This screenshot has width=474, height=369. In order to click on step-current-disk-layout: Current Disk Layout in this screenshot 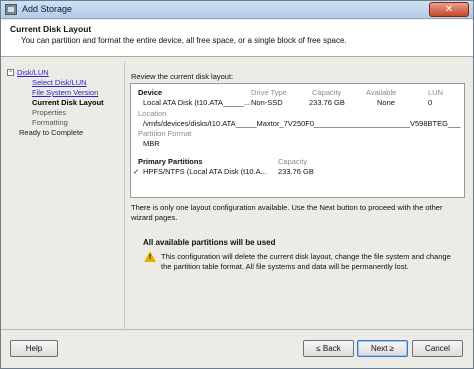, I will do `click(68, 102)`.